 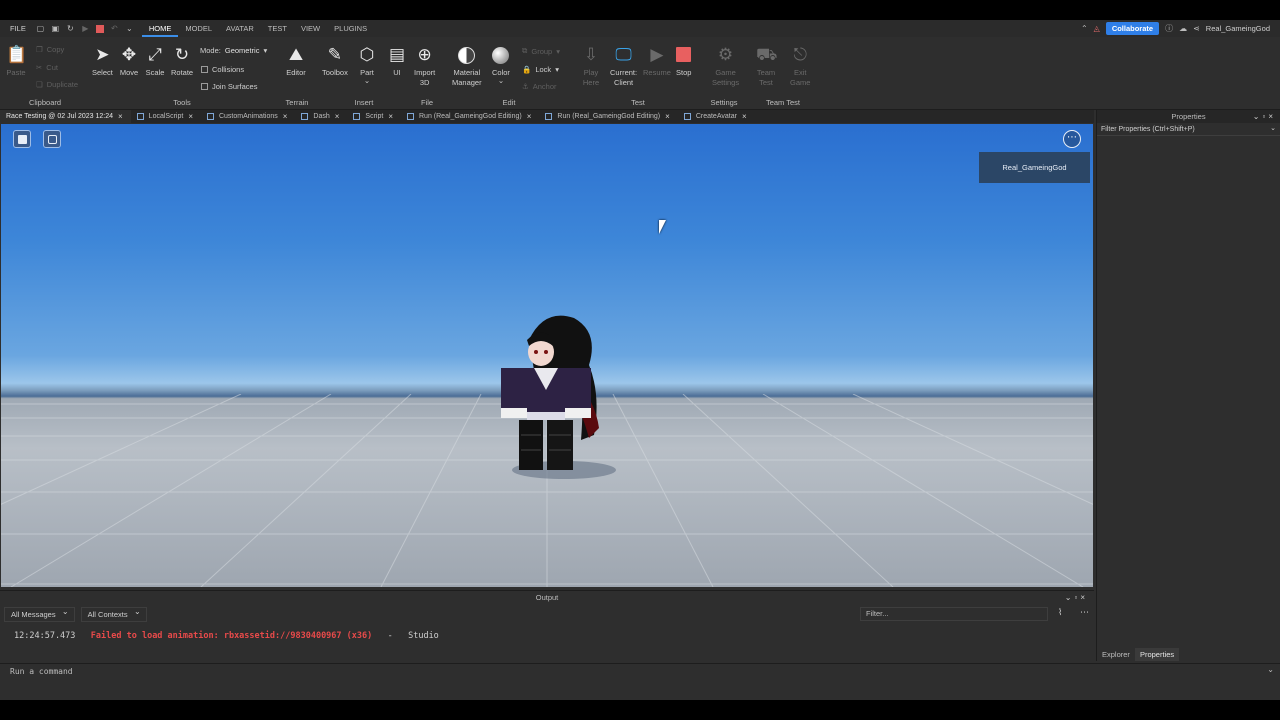 I want to click on duplicate-button: ❏ Duplicate, so click(x=57, y=84).